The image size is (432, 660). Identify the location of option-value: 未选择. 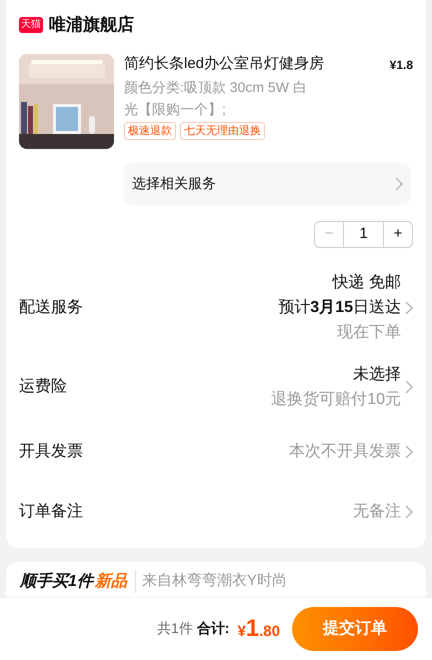
(377, 374).